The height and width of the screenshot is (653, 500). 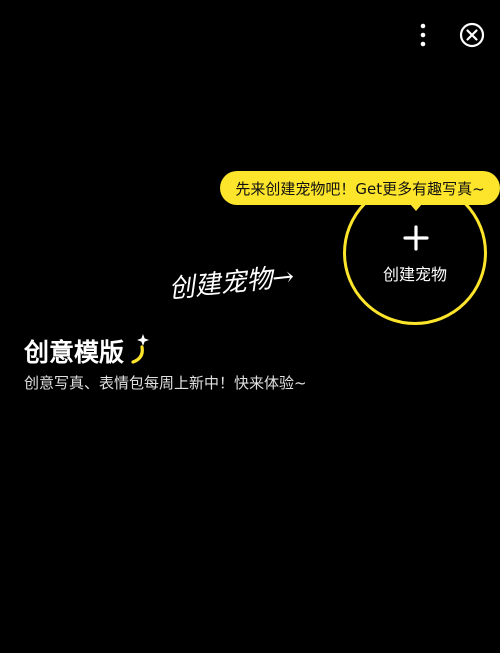 I want to click on close-button, so click(x=472, y=35).